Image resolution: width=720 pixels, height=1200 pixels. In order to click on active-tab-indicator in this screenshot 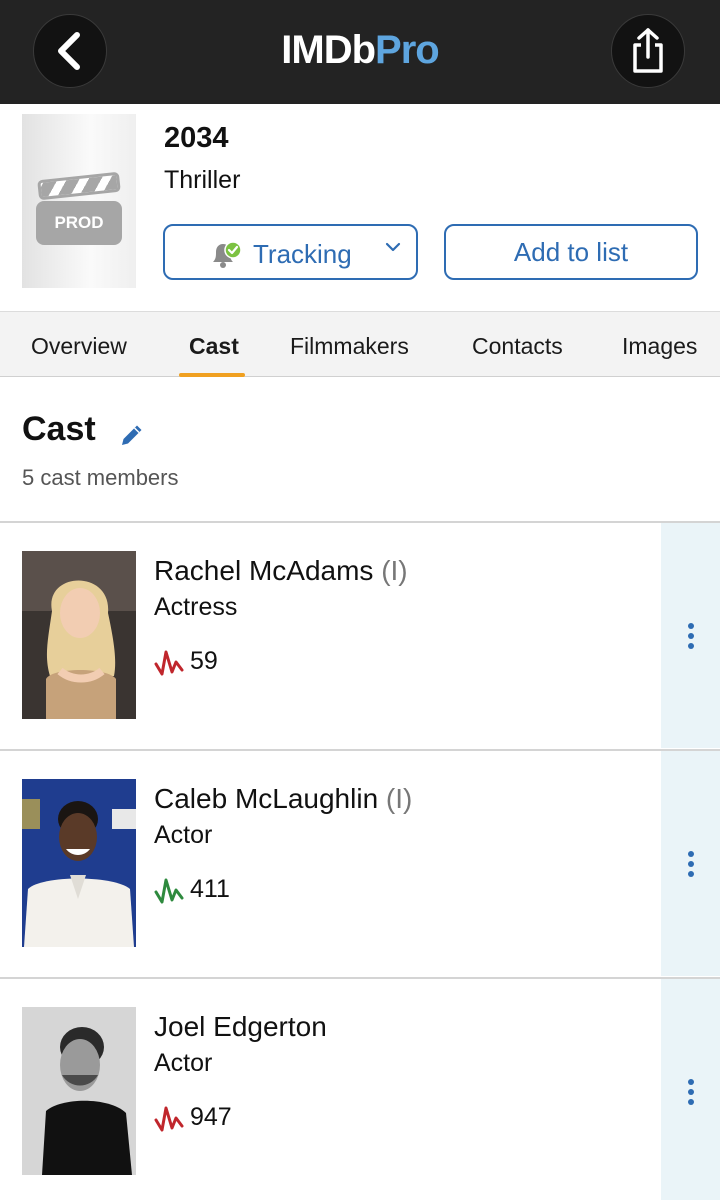, I will do `click(212, 375)`.